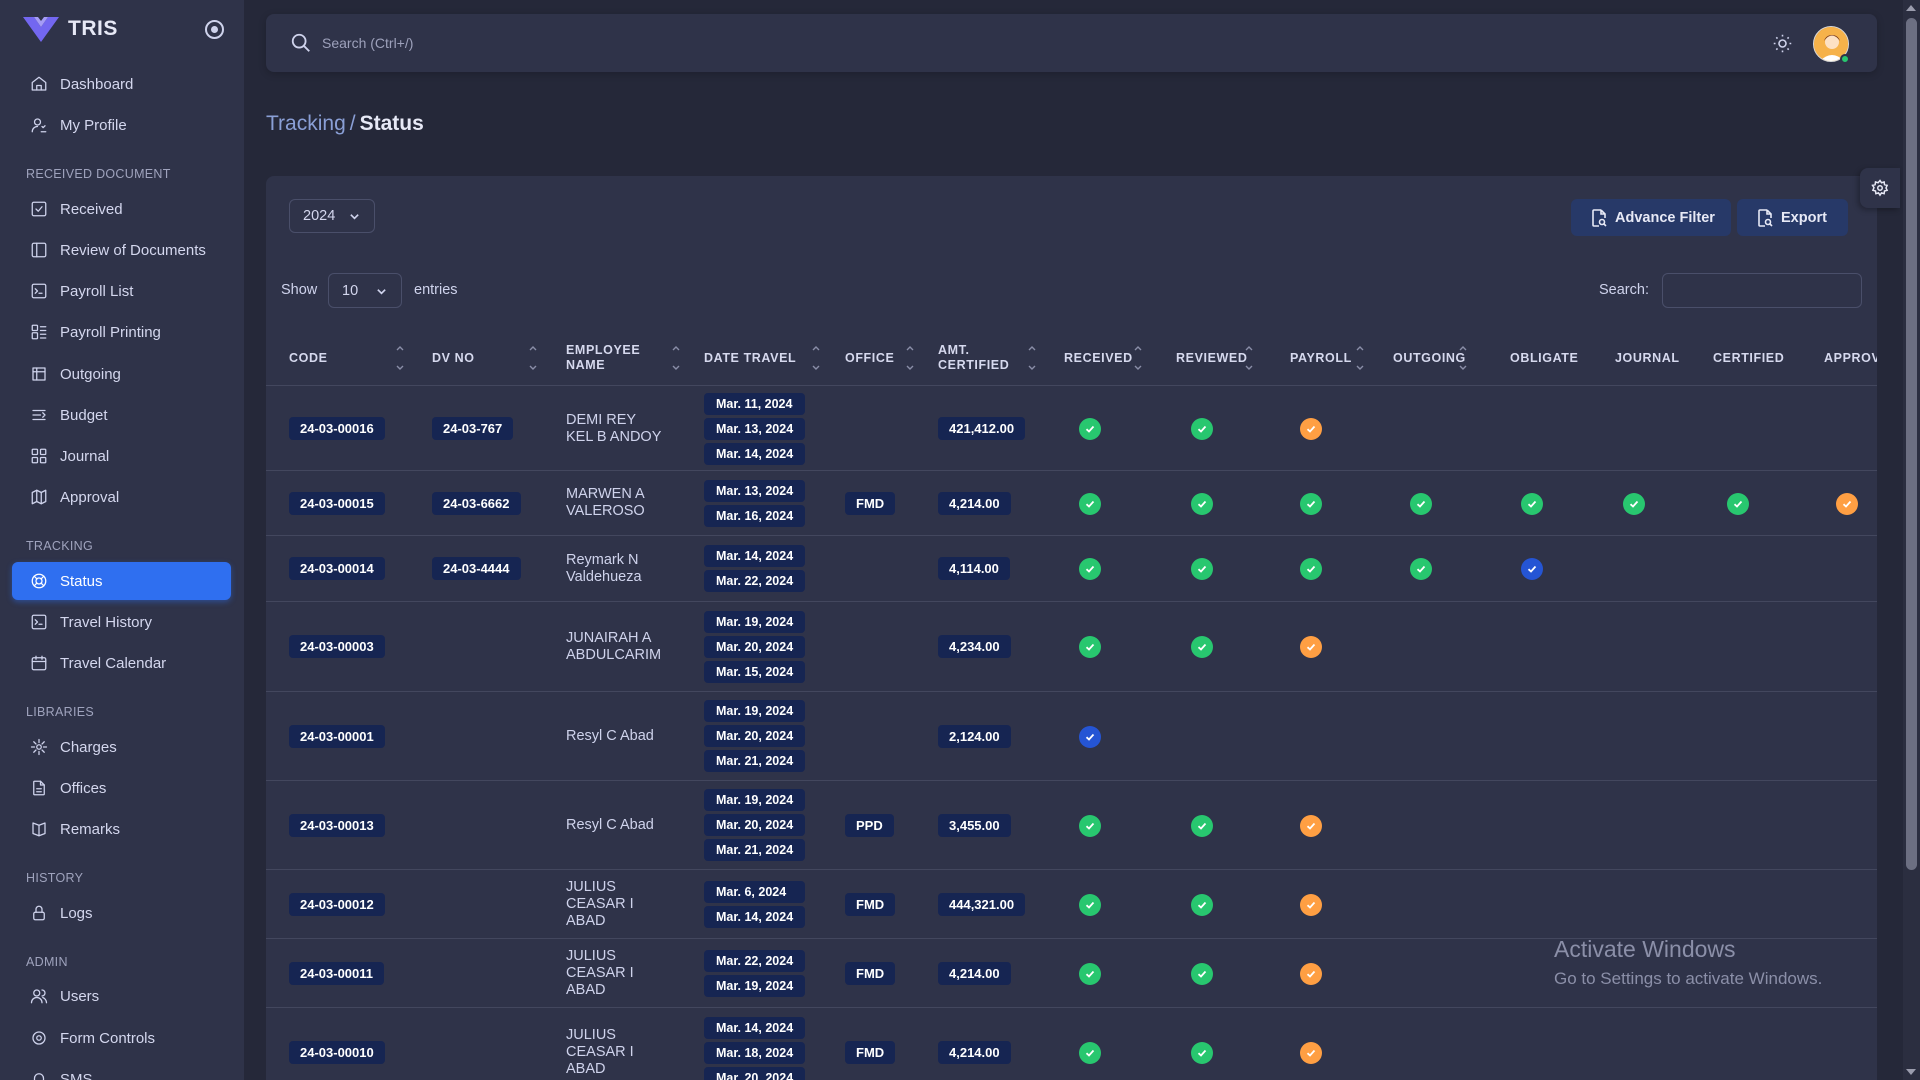 The height and width of the screenshot is (1080, 1920). I want to click on sidebar-item-remarks: Remarks, so click(121, 829).